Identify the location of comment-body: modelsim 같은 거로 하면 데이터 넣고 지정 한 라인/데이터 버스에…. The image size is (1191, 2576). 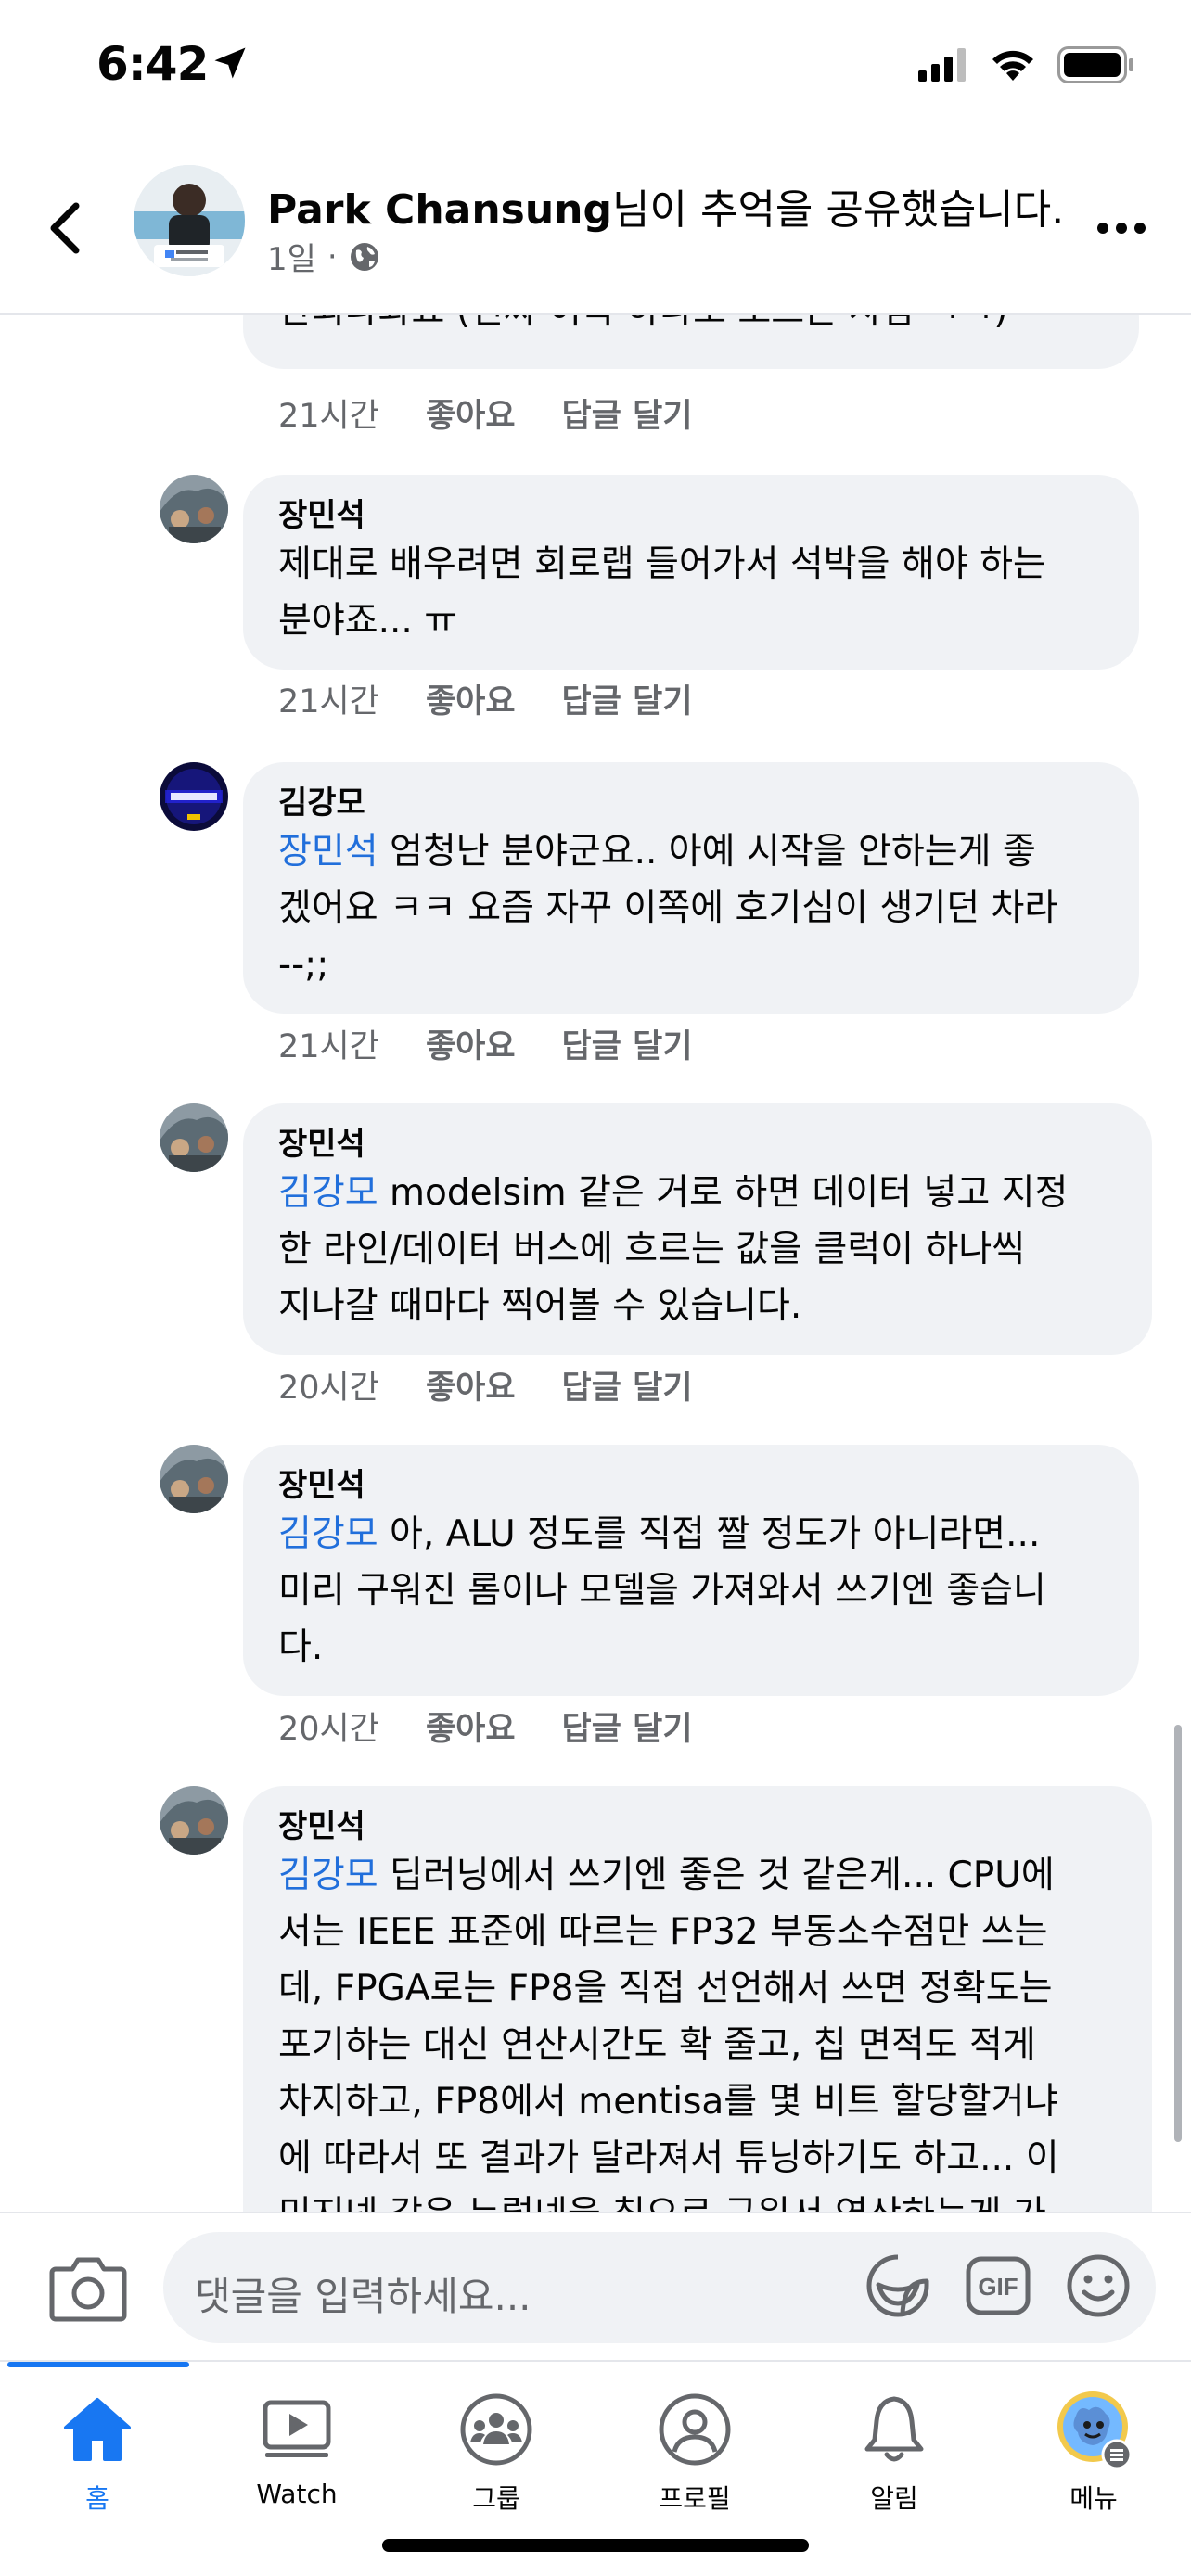
(673, 1250).